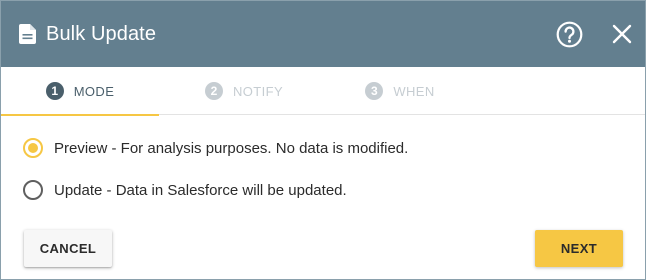 The width and height of the screenshot is (646, 280). I want to click on close-icon, so click(622, 34).